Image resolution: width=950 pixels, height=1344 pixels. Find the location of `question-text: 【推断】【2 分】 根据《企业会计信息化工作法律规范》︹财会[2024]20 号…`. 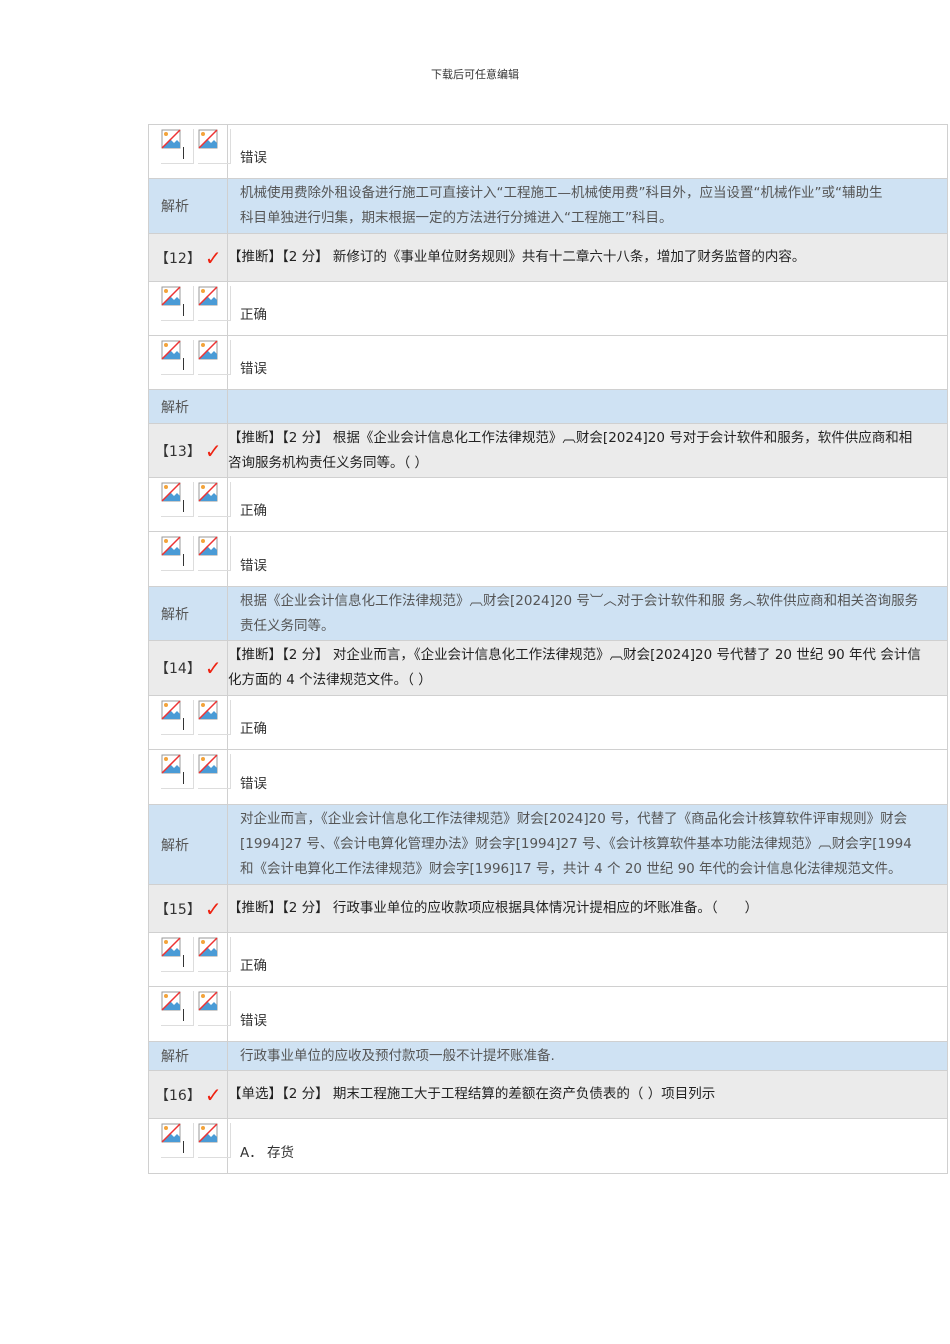

question-text: 【推断】【2 分】 根据《企业会计信息化工作法律规范》︹财会[2024]20 号… is located at coordinates (570, 450).